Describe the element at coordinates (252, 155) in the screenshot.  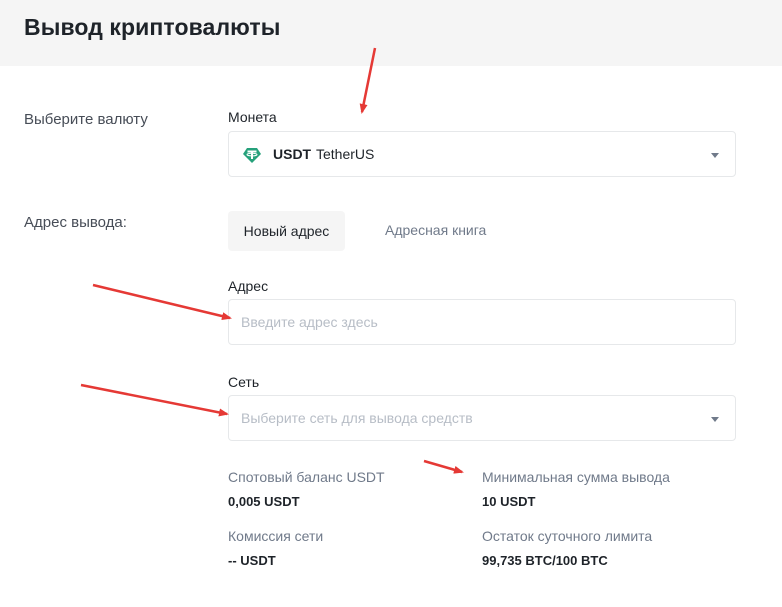
I see `tether-icon` at that location.